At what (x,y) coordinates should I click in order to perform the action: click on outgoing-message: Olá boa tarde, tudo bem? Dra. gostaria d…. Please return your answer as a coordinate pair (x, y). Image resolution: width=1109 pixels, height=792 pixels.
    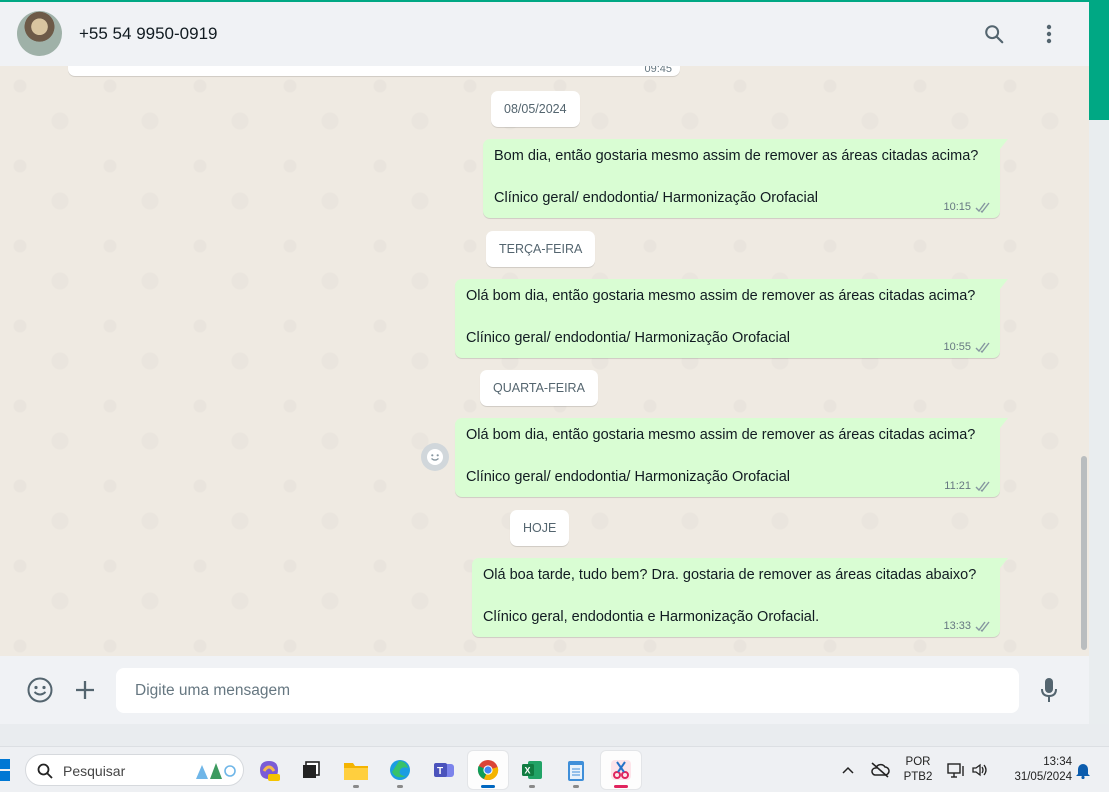
    Looking at the image, I should click on (740, 597).